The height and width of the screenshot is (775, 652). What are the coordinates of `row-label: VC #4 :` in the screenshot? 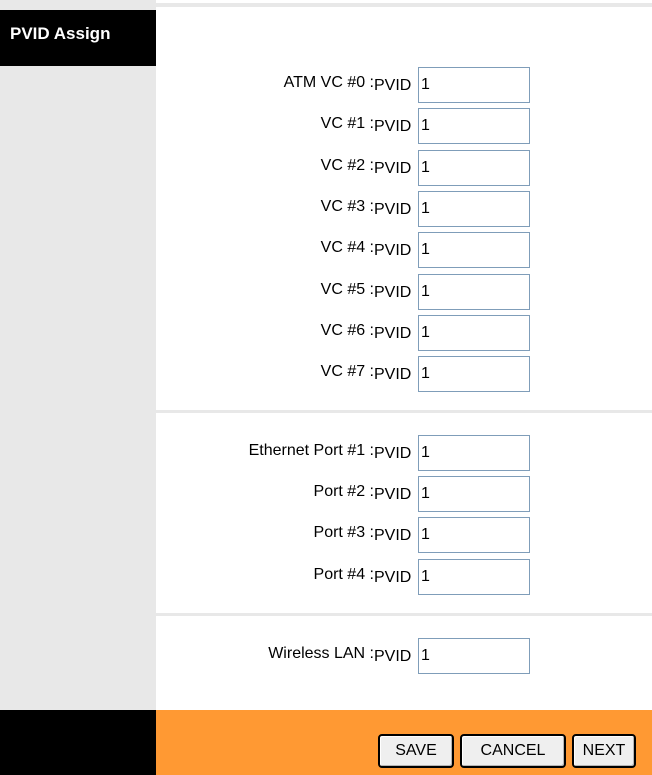 It's located at (347, 247).